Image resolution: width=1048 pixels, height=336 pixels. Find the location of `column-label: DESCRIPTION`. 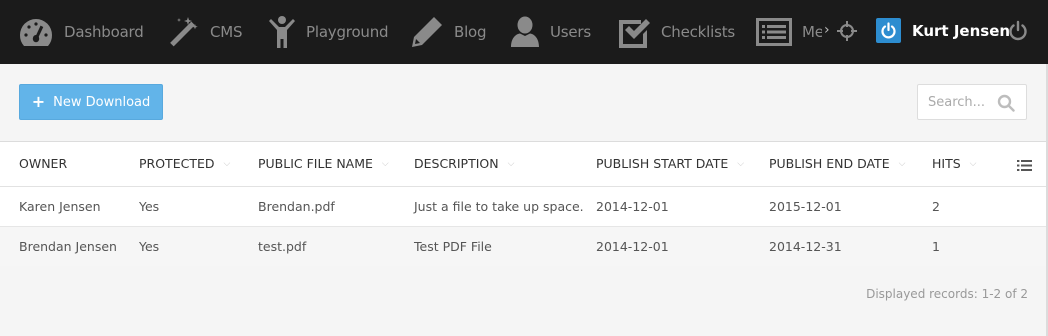

column-label: DESCRIPTION is located at coordinates (456, 163).